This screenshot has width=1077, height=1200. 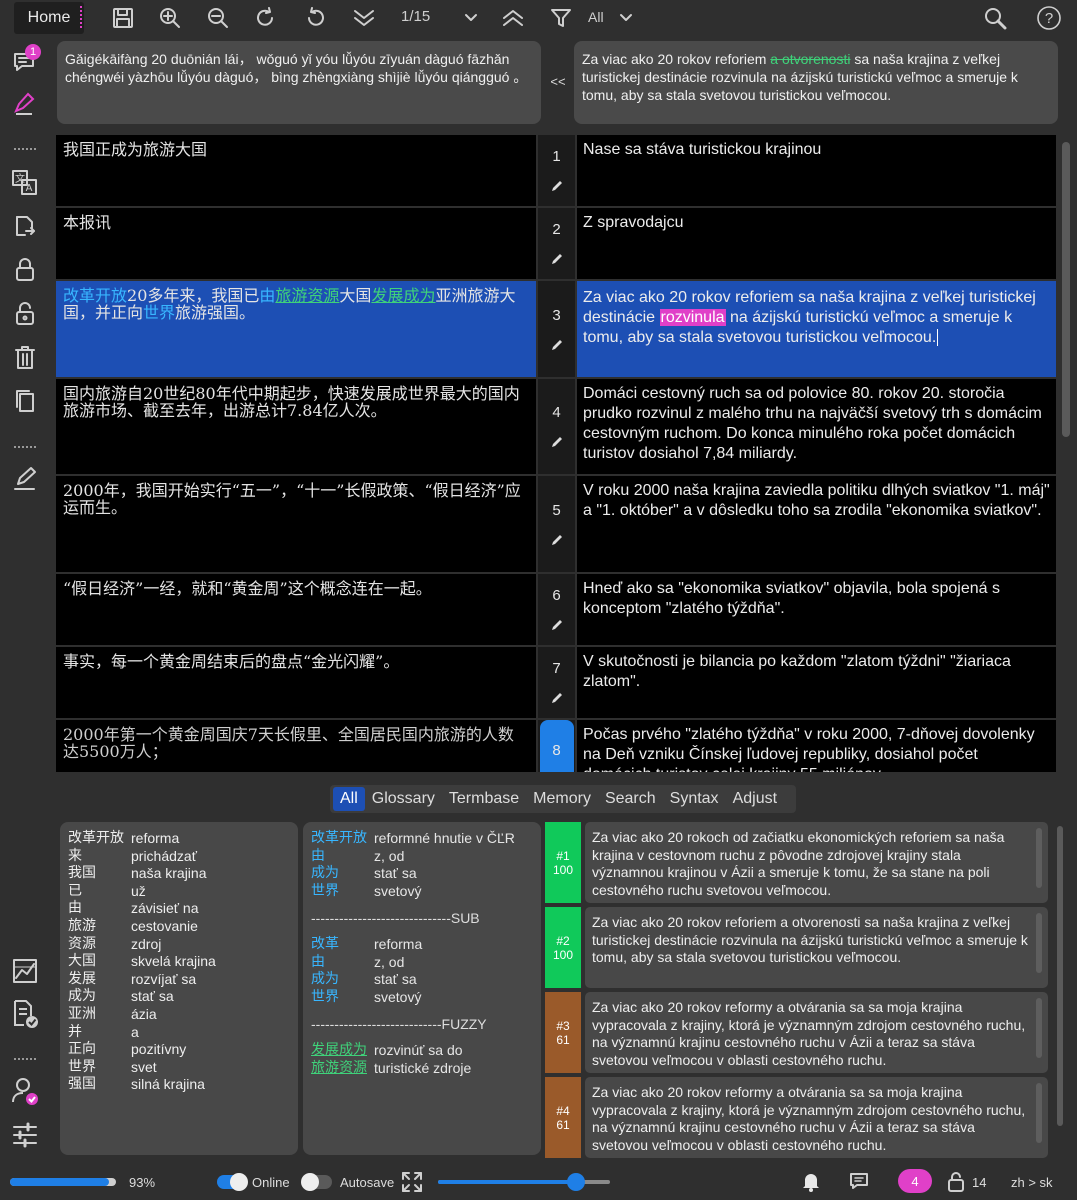 What do you see at coordinates (25, 104) in the screenshot?
I see `highlight-button` at bounding box center [25, 104].